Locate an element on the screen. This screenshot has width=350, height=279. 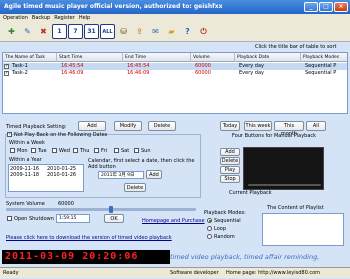
filter-all-button: All is located at coordinates (316, 126).